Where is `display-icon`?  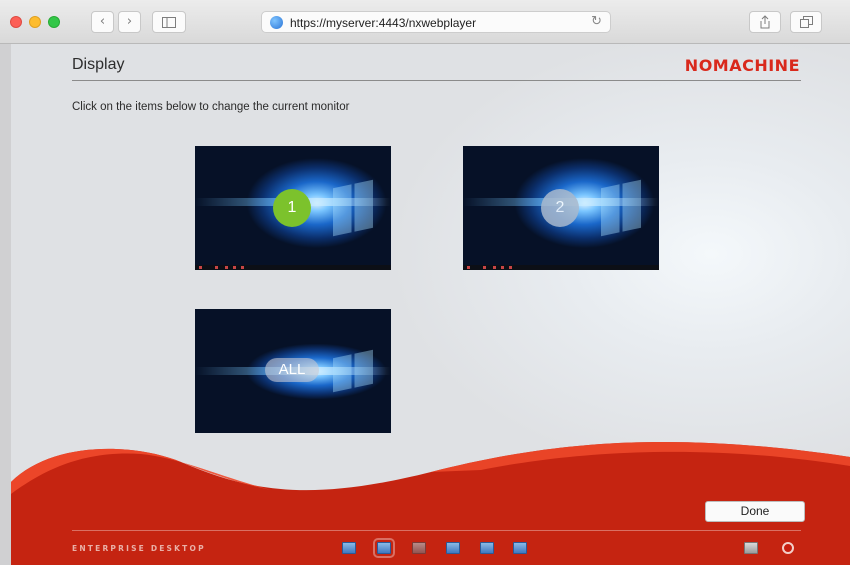 display-icon is located at coordinates (384, 548).